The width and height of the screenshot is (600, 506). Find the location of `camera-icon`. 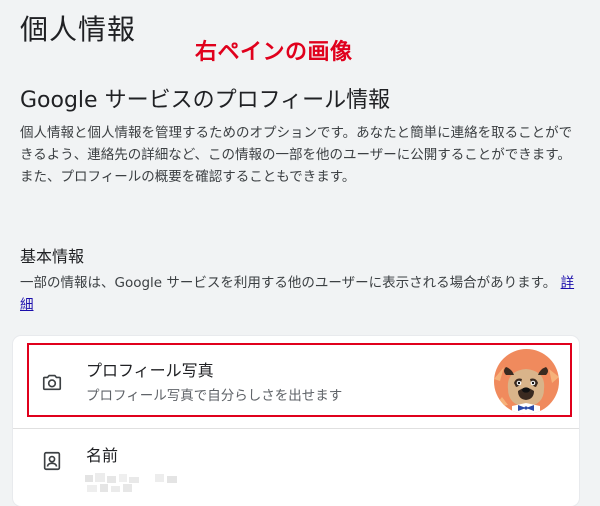

camera-icon is located at coordinates (52, 382).